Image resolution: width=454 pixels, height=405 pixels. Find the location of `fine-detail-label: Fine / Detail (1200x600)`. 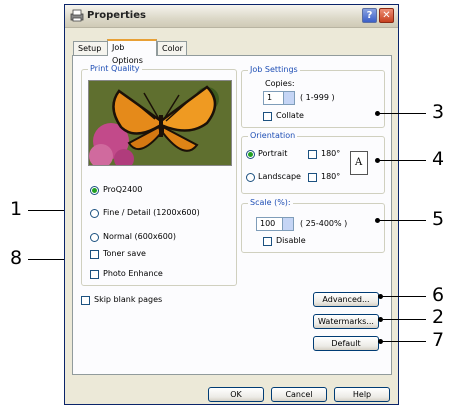

fine-detail-label: Fine / Detail (1200x600) is located at coordinates (151, 212).